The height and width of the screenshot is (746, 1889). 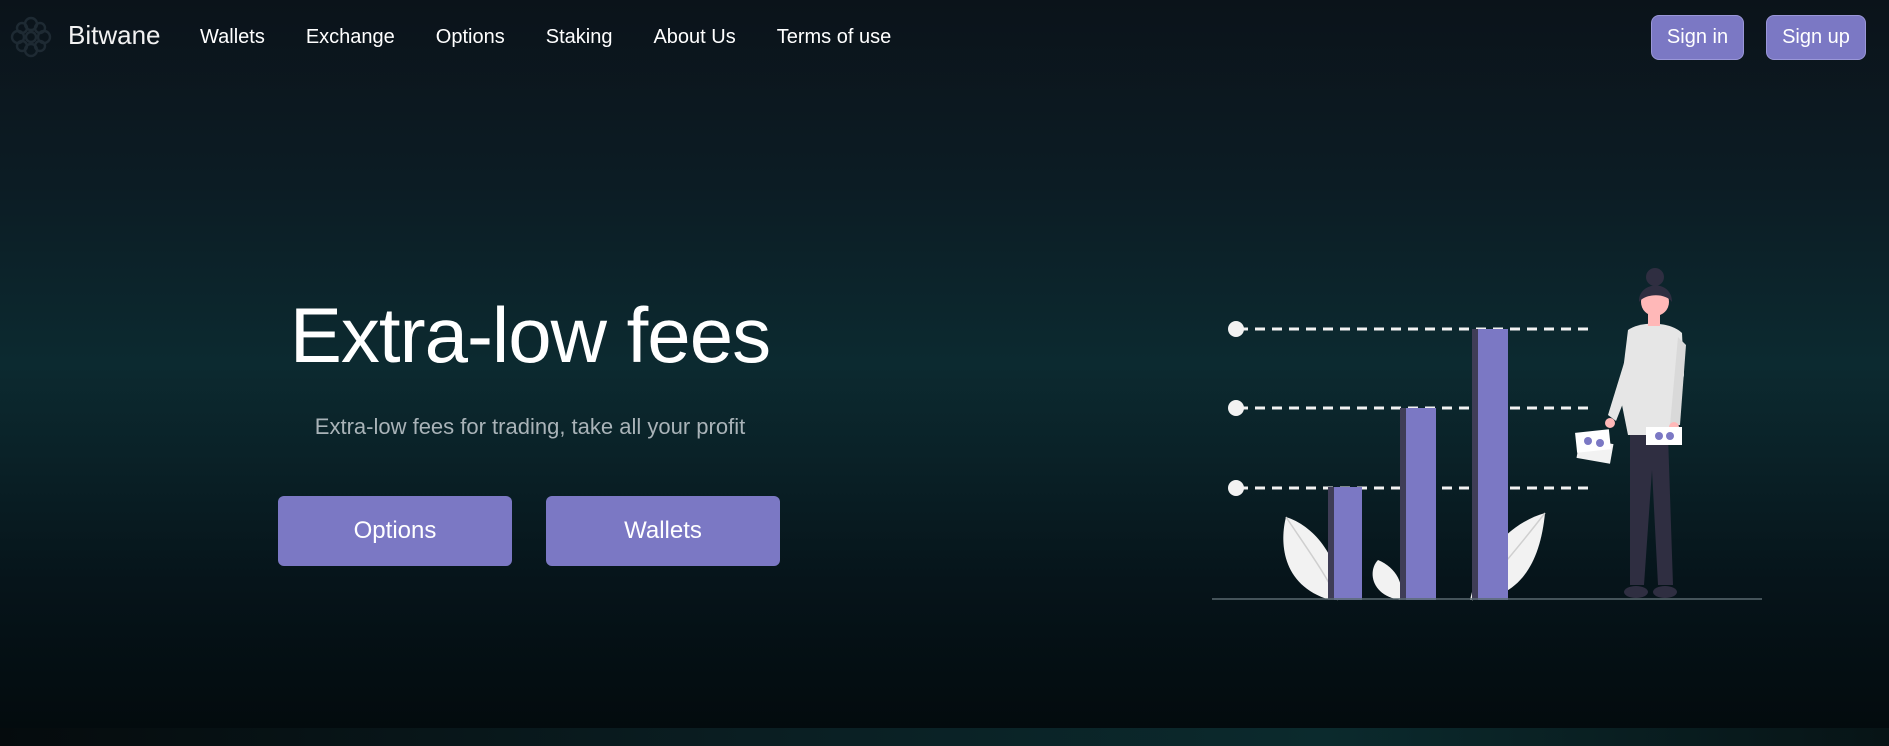 I want to click on hero-title: Extra-low fees, so click(x=530, y=335).